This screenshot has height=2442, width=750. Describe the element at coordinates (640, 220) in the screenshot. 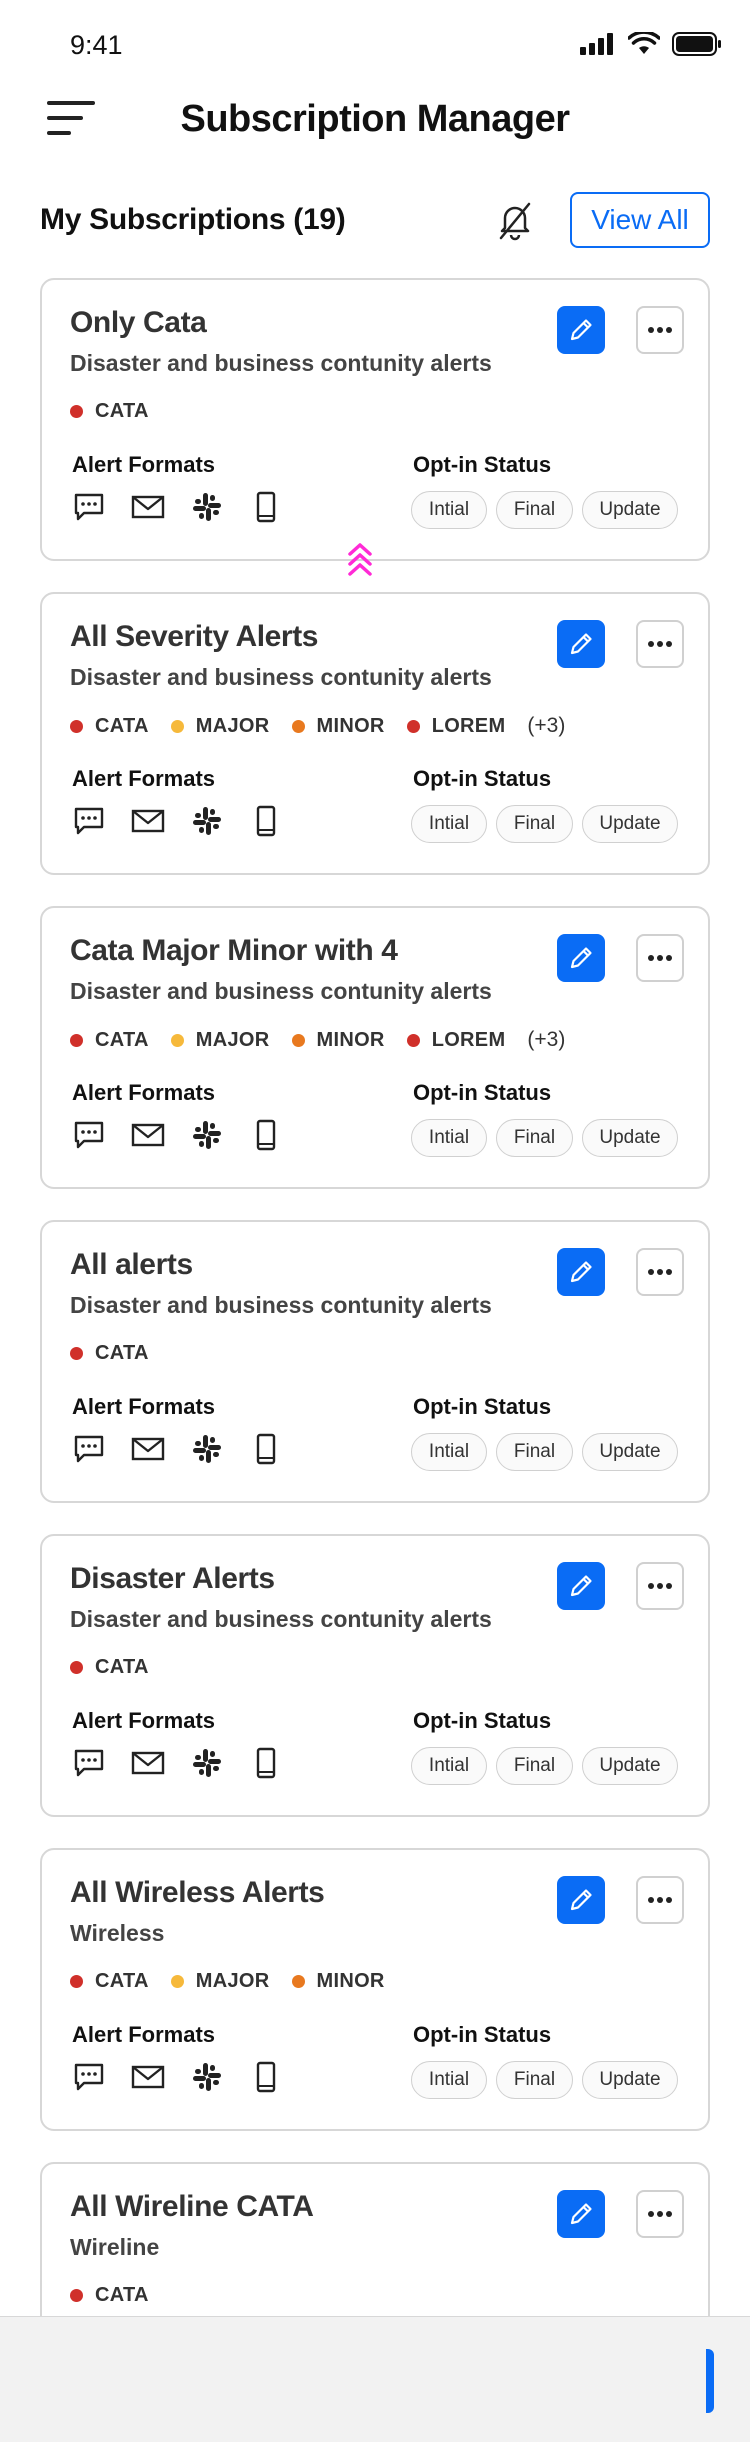

I see `view-all-button: View All` at that location.